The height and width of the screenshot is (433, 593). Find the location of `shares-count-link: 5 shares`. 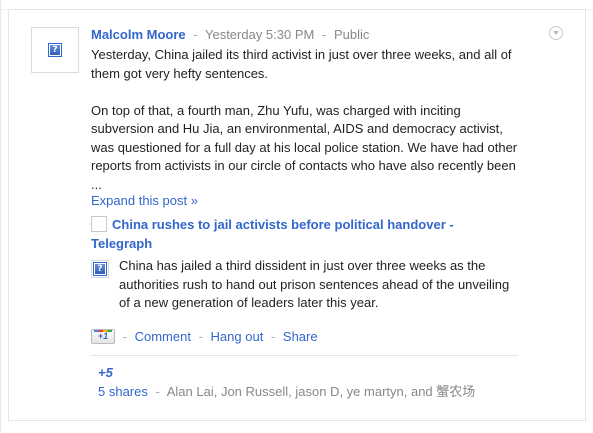

shares-count-link: 5 shares is located at coordinates (123, 391).